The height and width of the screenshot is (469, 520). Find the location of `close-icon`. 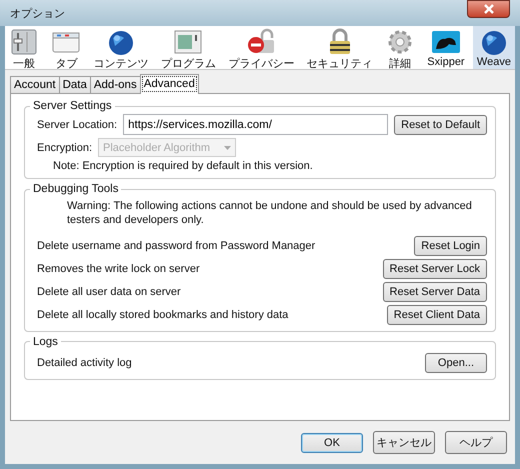

close-icon is located at coordinates (489, 9).